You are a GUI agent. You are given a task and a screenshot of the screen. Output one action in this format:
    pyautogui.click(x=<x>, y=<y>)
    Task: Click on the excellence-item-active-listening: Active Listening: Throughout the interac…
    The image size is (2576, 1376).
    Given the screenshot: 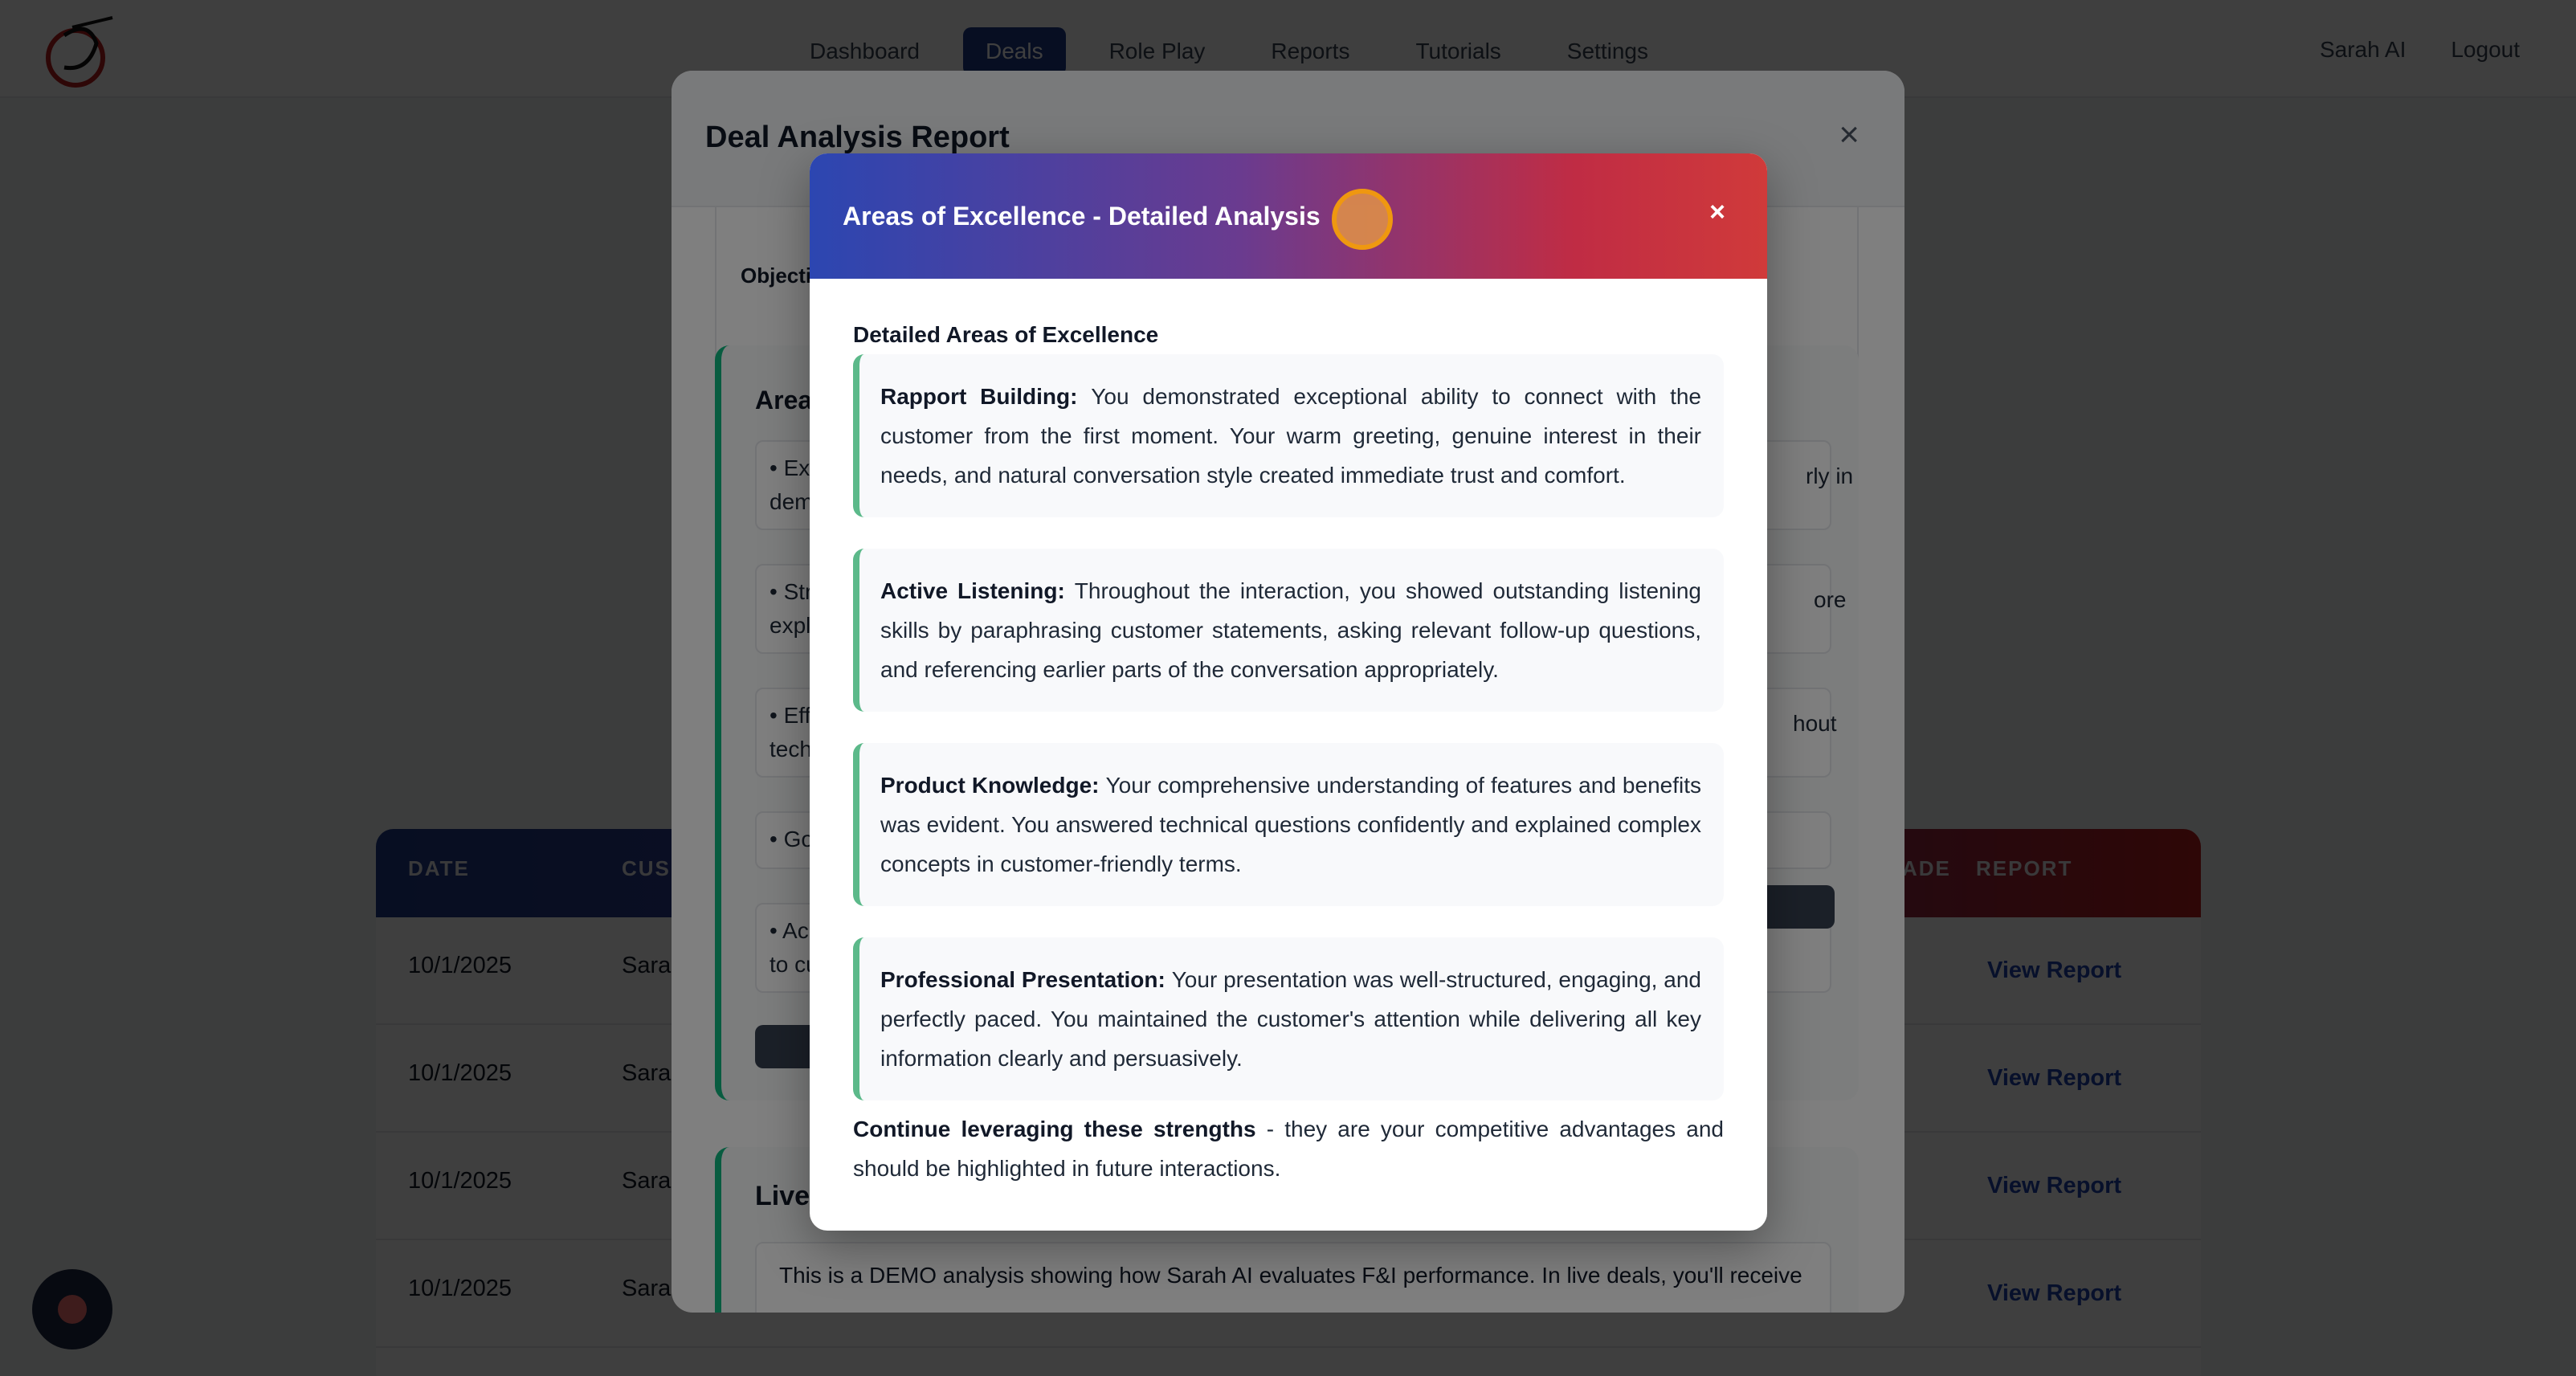 What is the action you would take?
    pyautogui.click(x=1288, y=630)
    